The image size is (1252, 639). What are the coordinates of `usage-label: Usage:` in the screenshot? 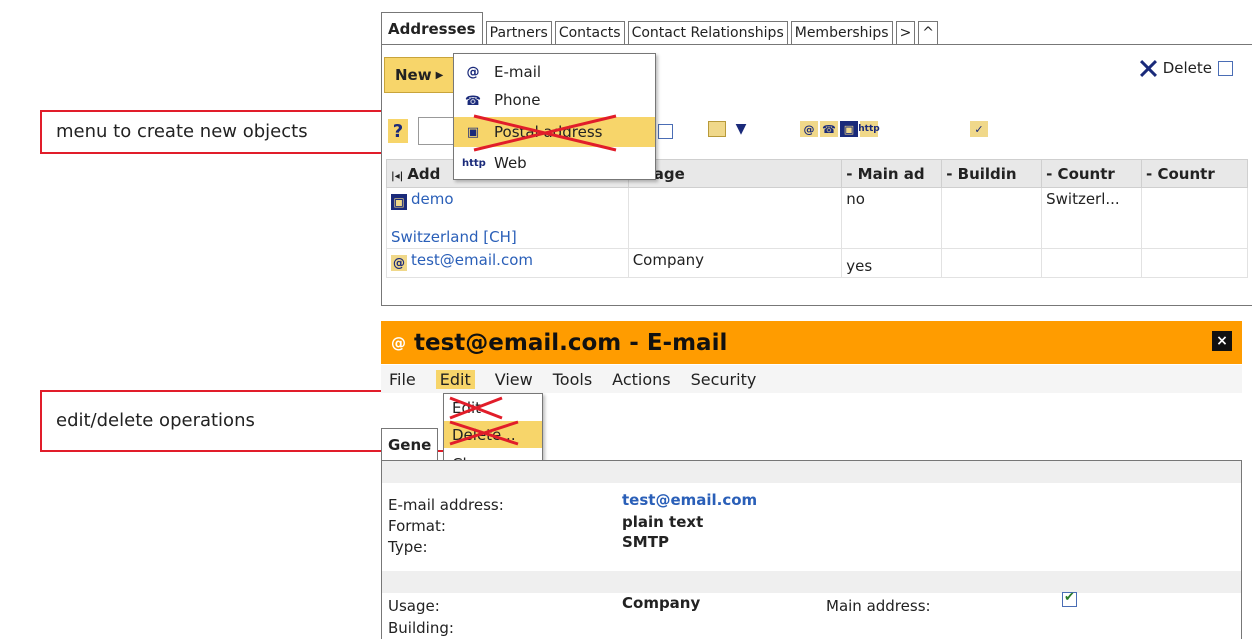 It's located at (414, 606).